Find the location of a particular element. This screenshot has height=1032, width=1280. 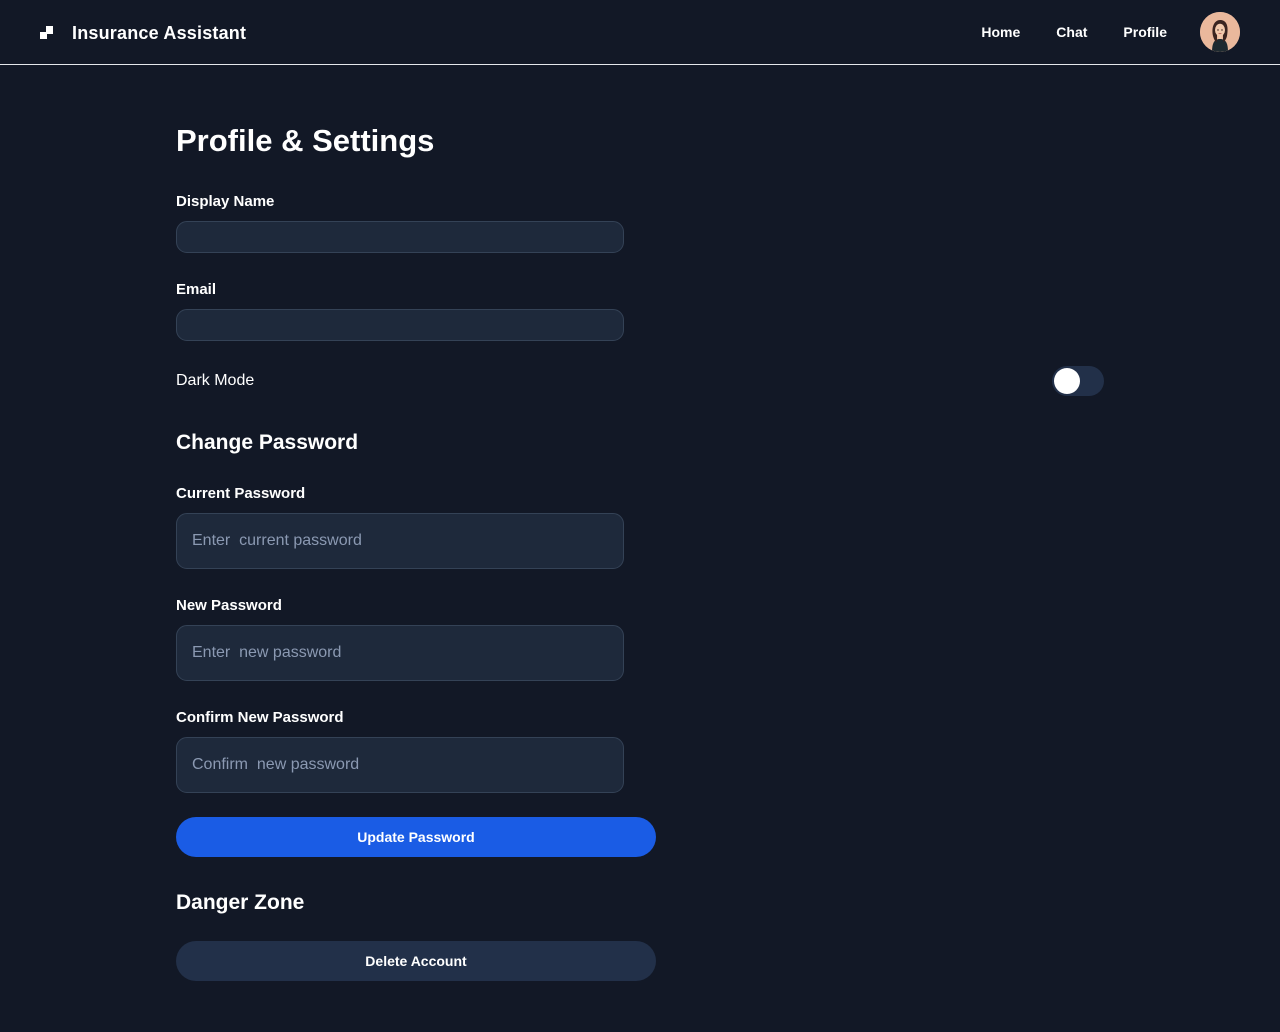

update-password-button: Update Password is located at coordinates (416, 837).